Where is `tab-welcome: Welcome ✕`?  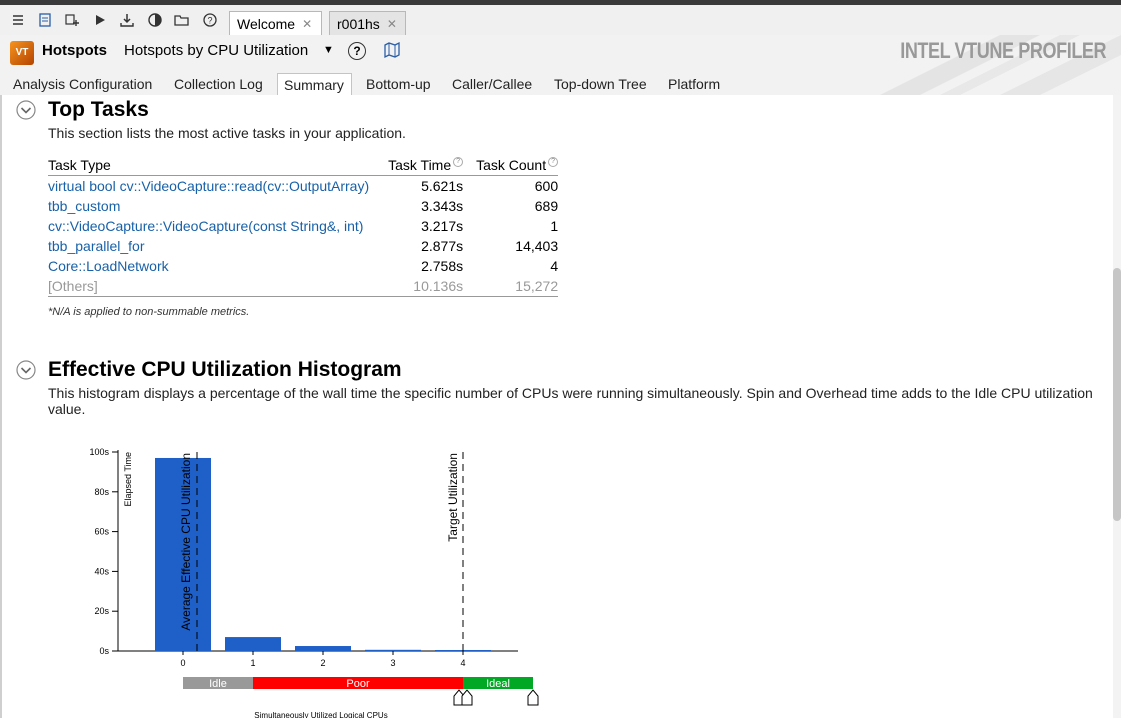
tab-welcome: Welcome ✕ is located at coordinates (275, 23).